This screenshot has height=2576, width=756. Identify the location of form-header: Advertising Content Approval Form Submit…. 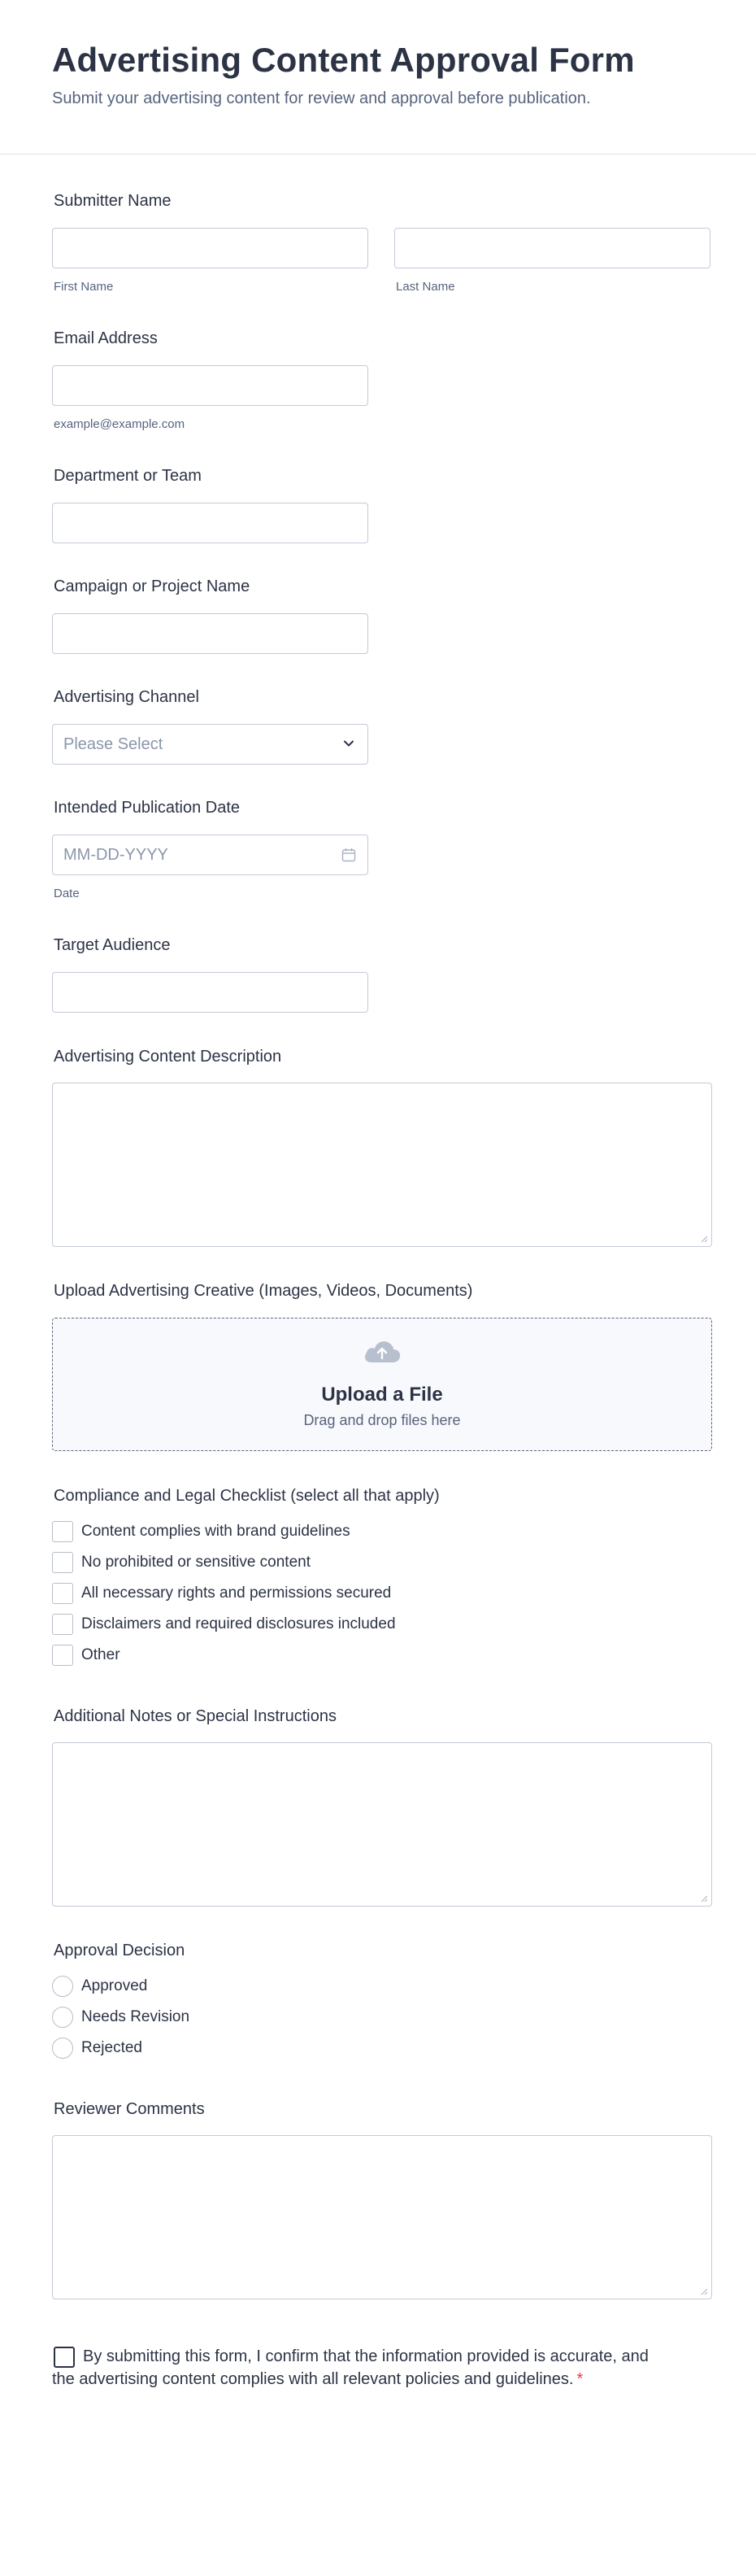
(378, 77).